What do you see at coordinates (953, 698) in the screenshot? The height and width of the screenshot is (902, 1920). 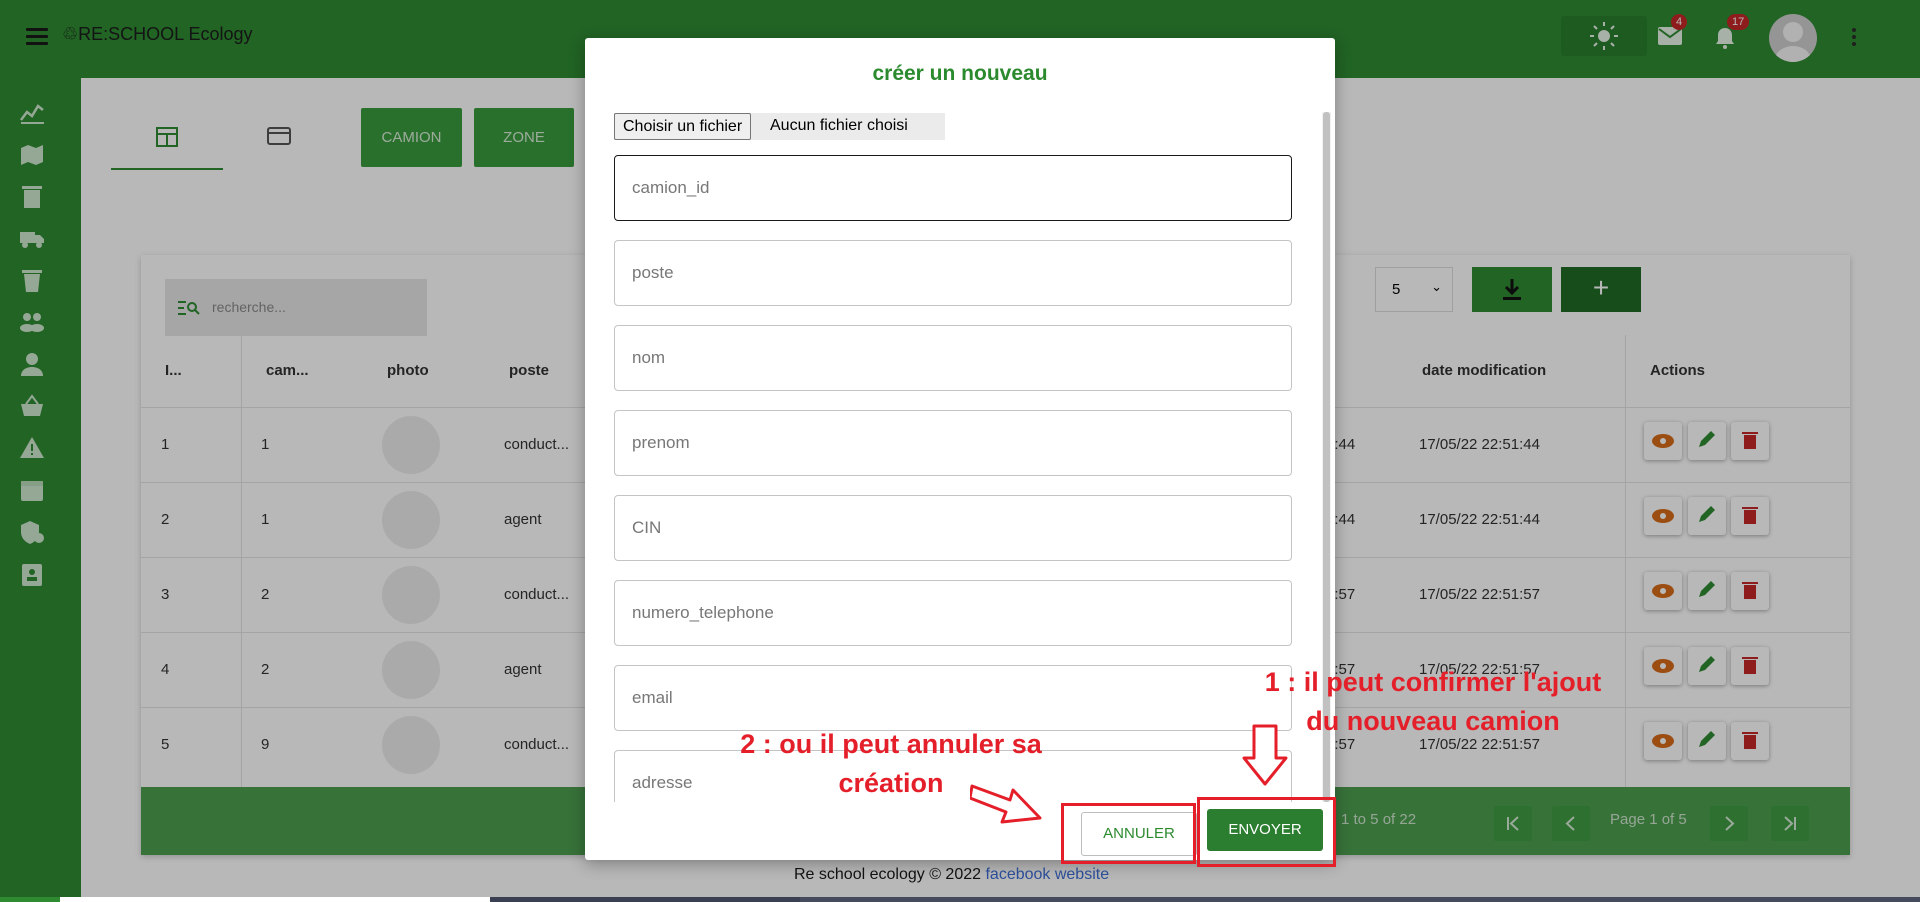 I see `email-field: email` at bounding box center [953, 698].